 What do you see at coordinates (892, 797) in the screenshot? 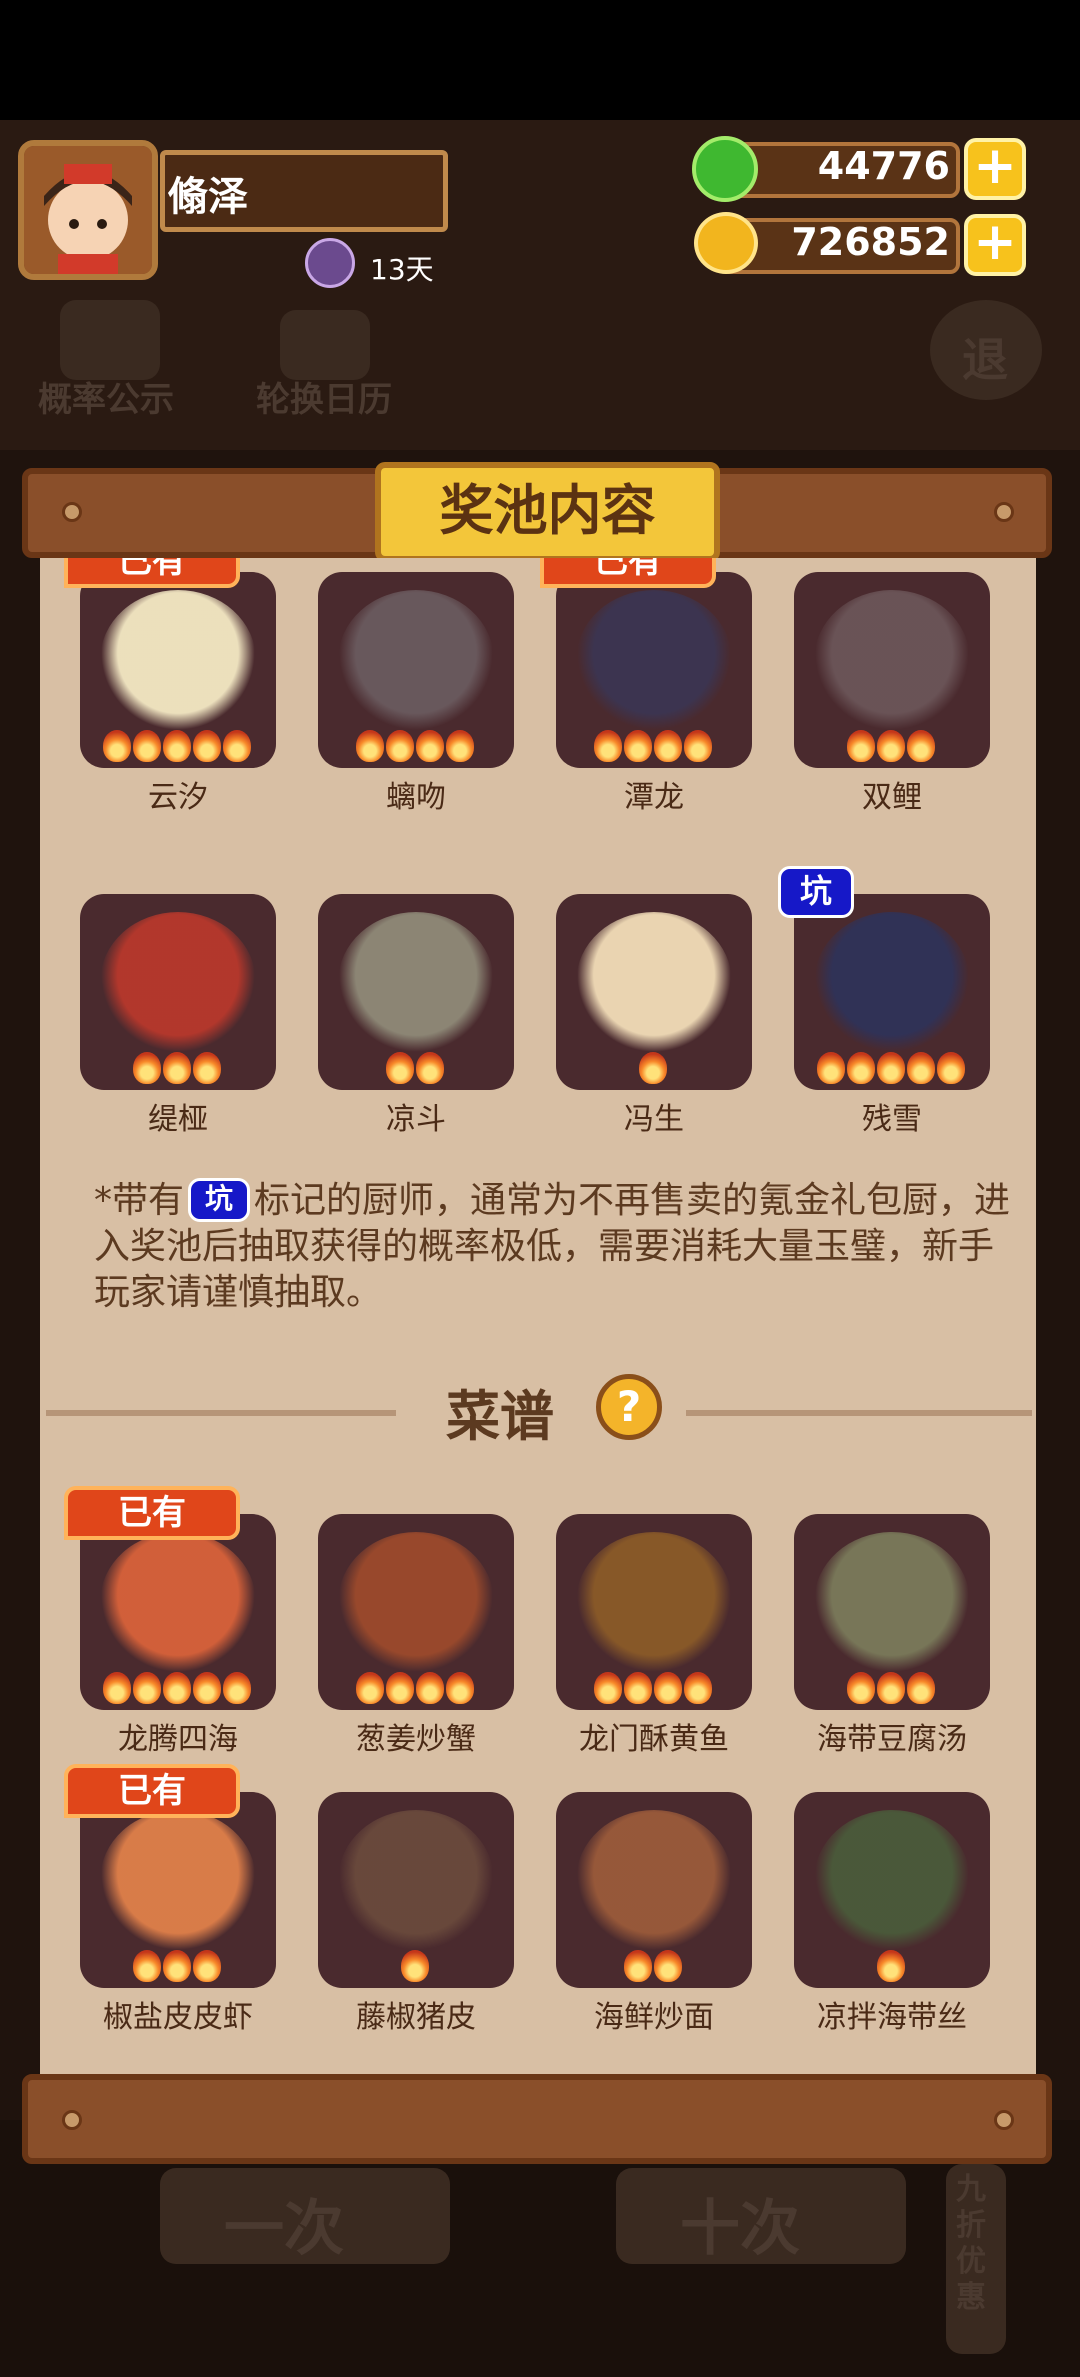
I see `chef-name: 双鲤` at bounding box center [892, 797].